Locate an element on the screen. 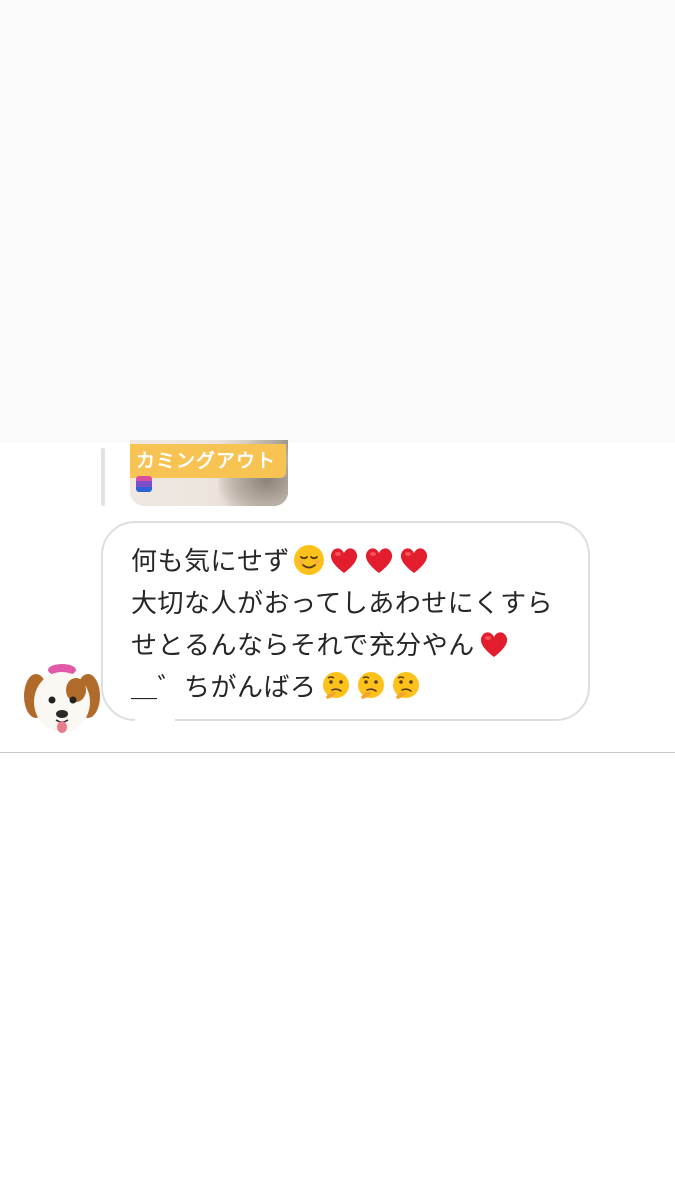 Image resolution: width=675 pixels, height=1200 pixels. message-line-4: ＿゛ちがんばろ is located at coordinates (349, 688).